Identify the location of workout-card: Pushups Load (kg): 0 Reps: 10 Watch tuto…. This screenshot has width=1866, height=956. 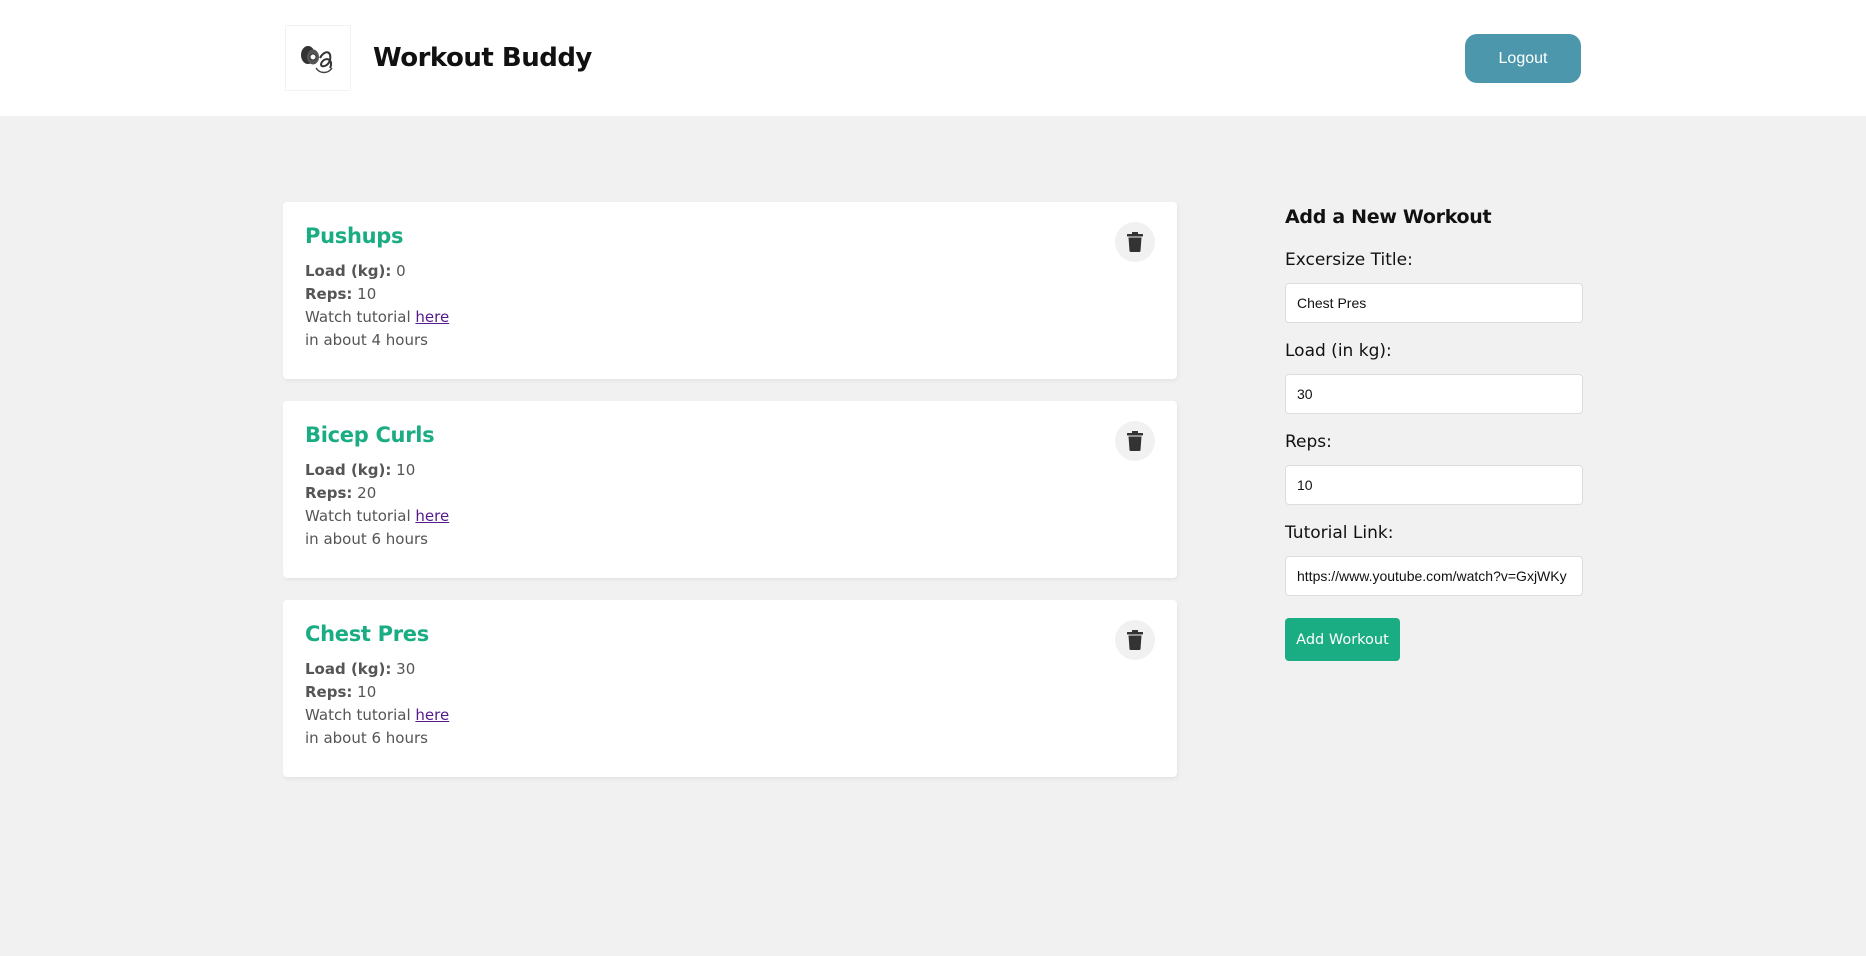
(730, 290).